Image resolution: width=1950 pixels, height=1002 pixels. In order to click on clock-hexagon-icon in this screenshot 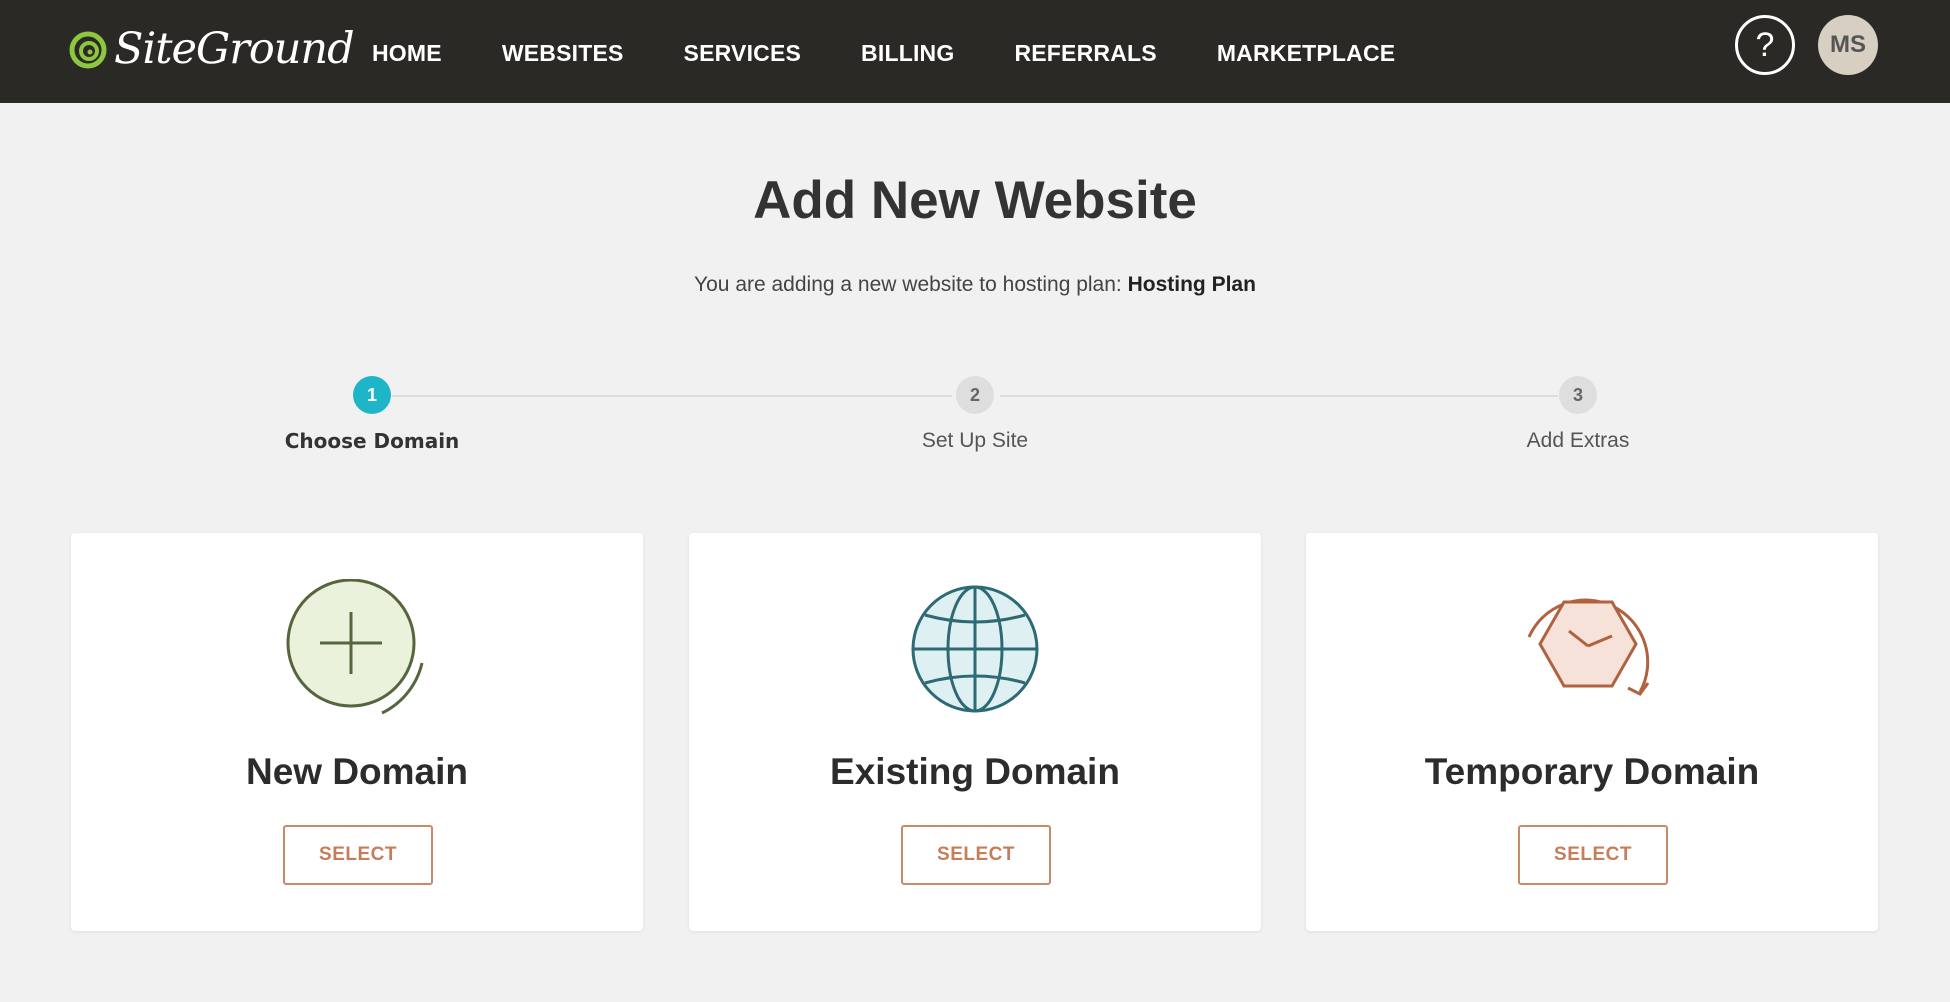, I will do `click(1588, 647)`.